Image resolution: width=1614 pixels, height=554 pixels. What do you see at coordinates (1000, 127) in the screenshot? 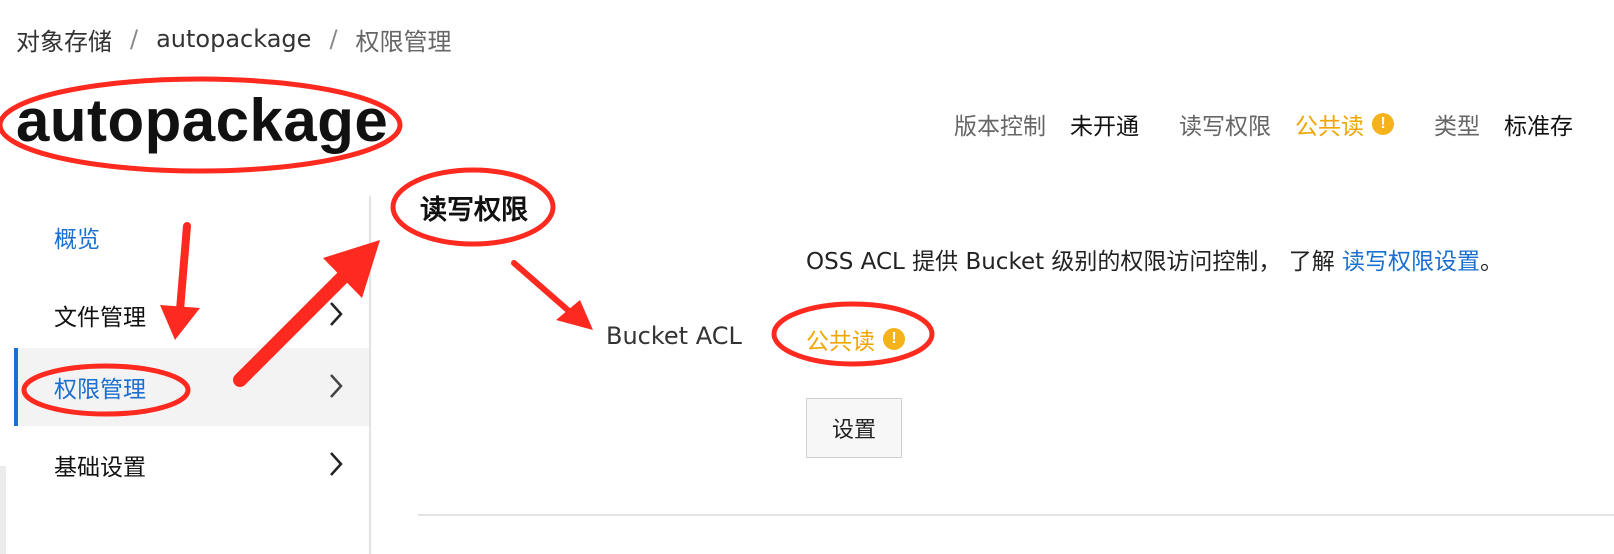
I see `versioning-label: 版本控制` at bounding box center [1000, 127].